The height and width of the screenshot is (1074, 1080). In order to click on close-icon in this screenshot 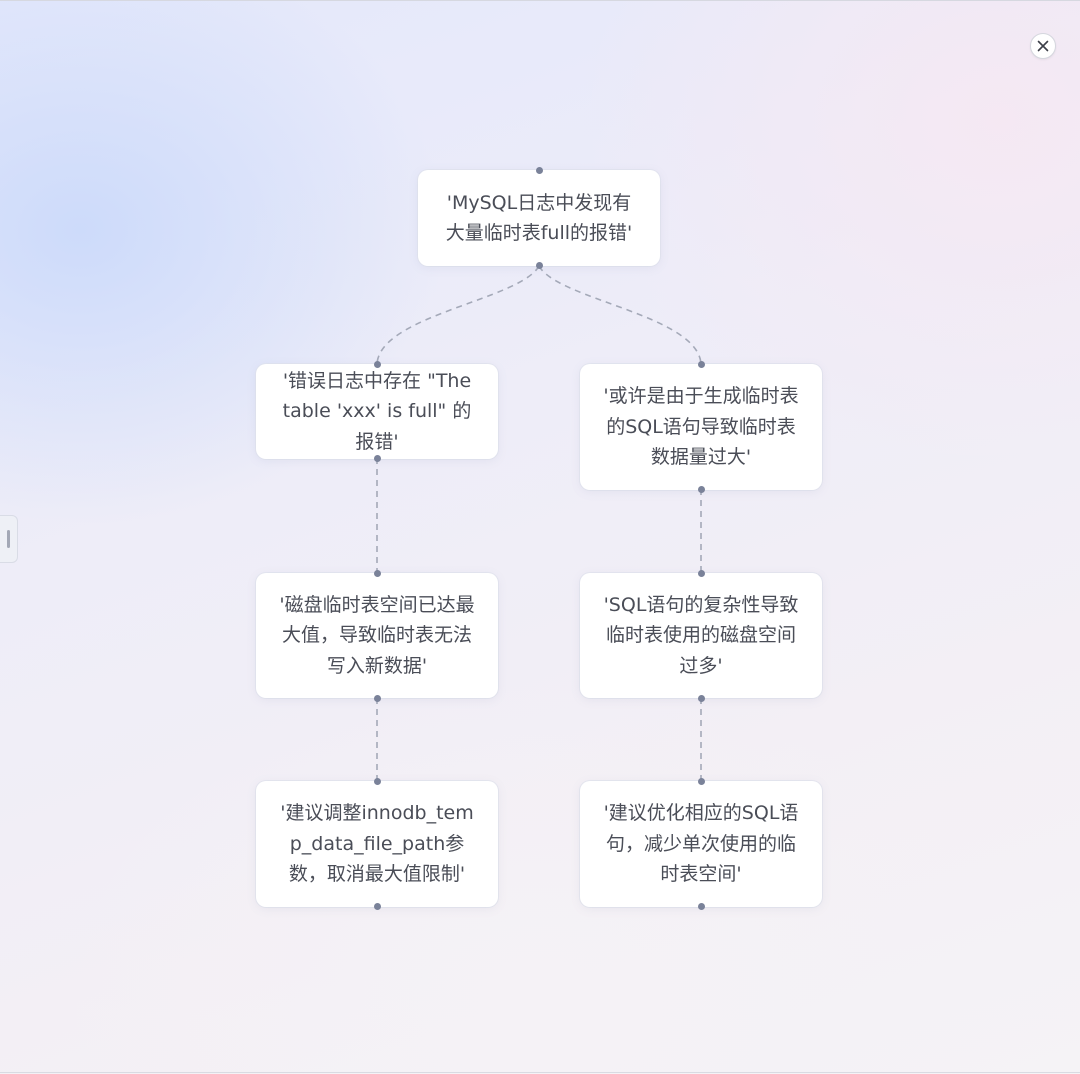, I will do `click(1043, 46)`.